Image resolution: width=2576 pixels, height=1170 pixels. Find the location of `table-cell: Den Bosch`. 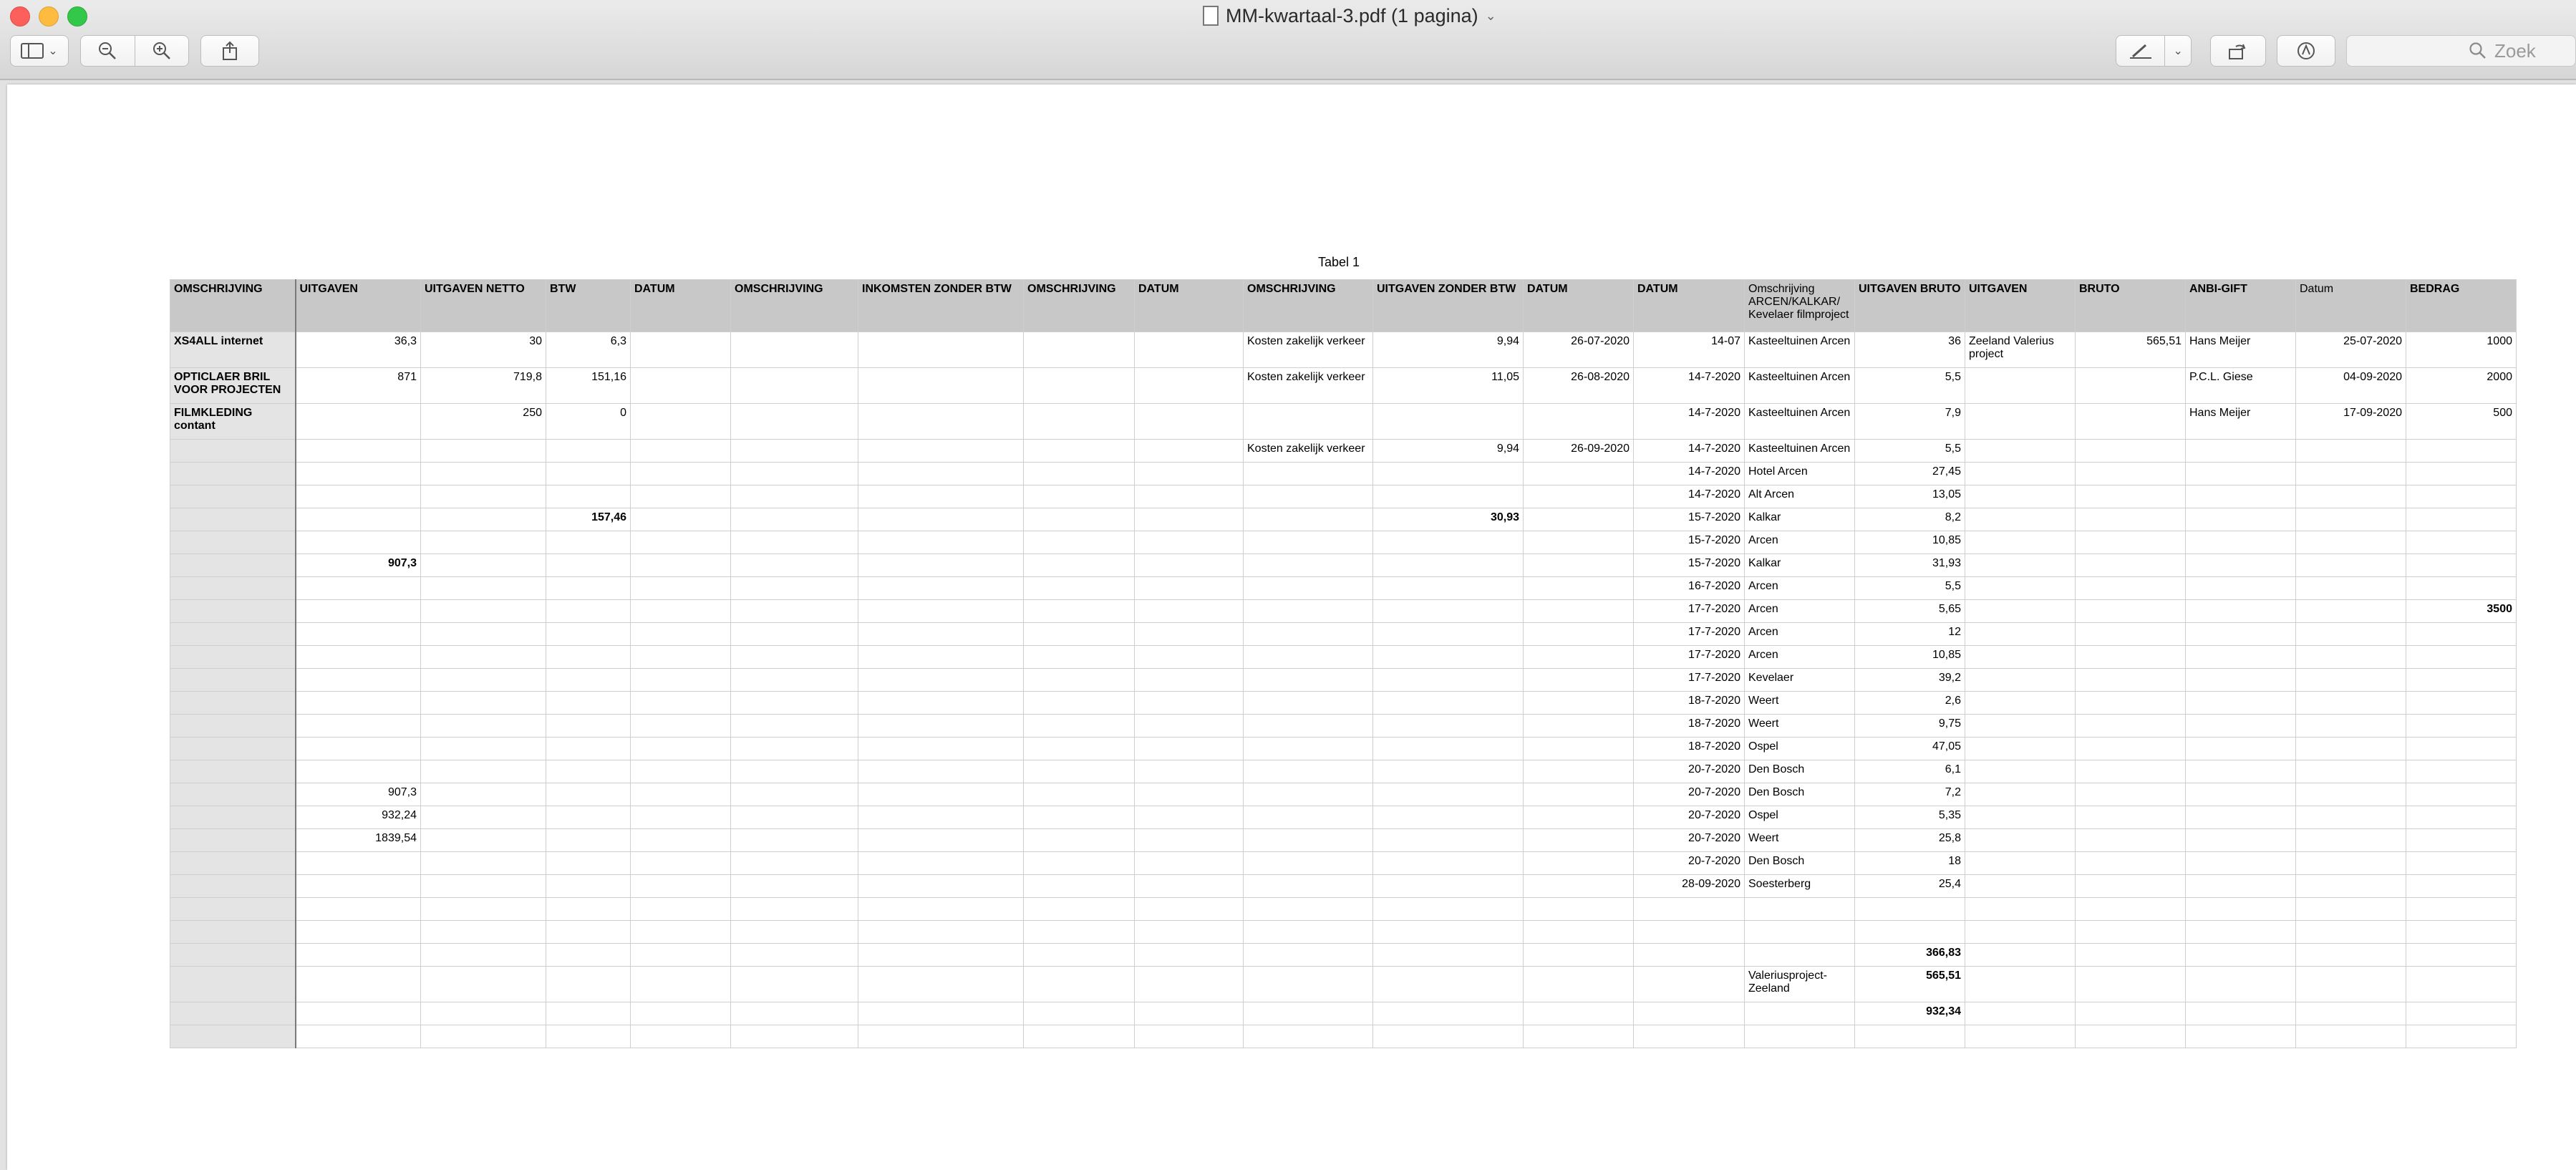

table-cell: Den Bosch is located at coordinates (1800, 863).